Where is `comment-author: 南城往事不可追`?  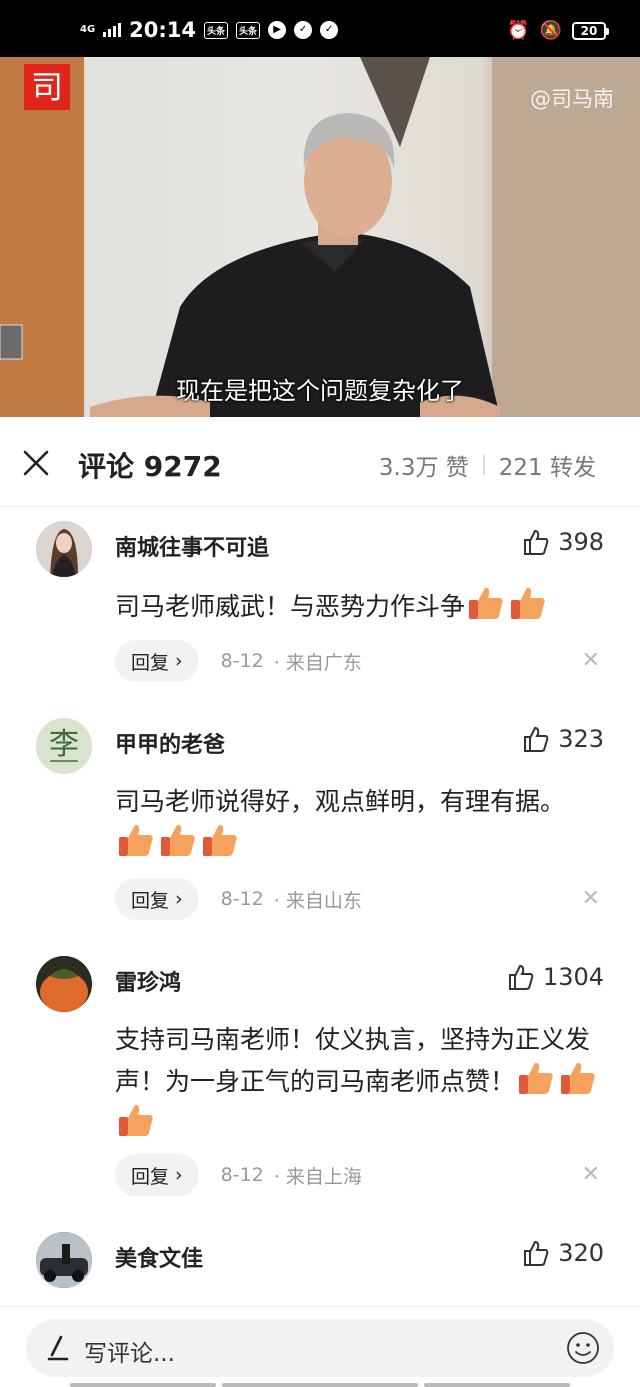
comment-author: 南城往事不可追 is located at coordinates (192, 546).